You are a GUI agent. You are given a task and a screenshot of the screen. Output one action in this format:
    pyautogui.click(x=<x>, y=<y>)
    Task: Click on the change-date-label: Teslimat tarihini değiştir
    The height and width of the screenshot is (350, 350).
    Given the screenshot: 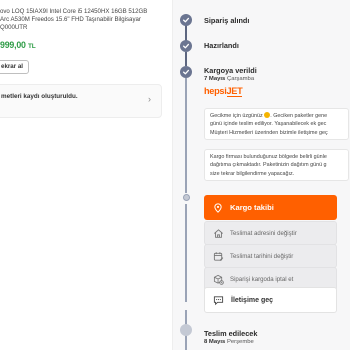 What is the action you would take?
    pyautogui.click(x=262, y=256)
    